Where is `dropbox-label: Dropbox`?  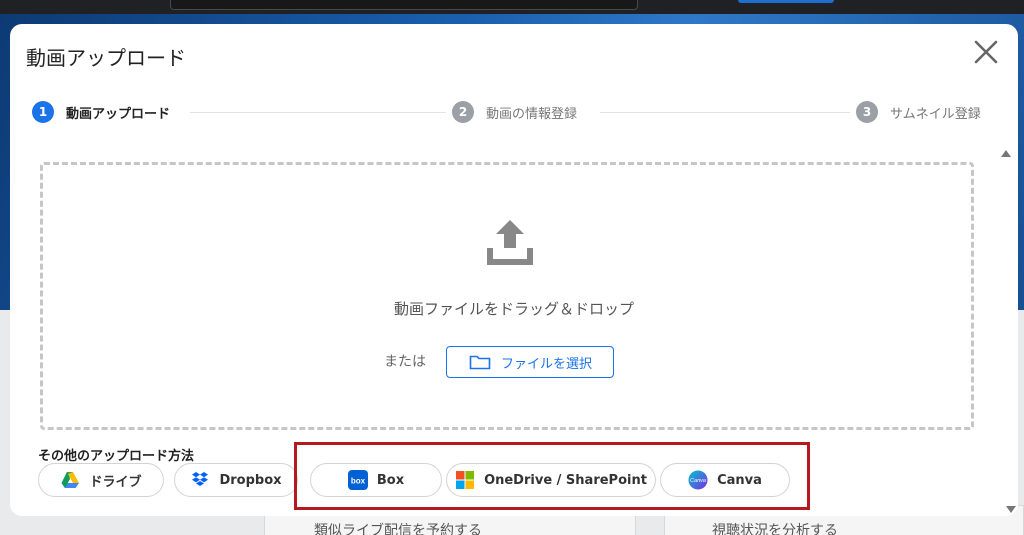 dropbox-label: Dropbox is located at coordinates (250, 480).